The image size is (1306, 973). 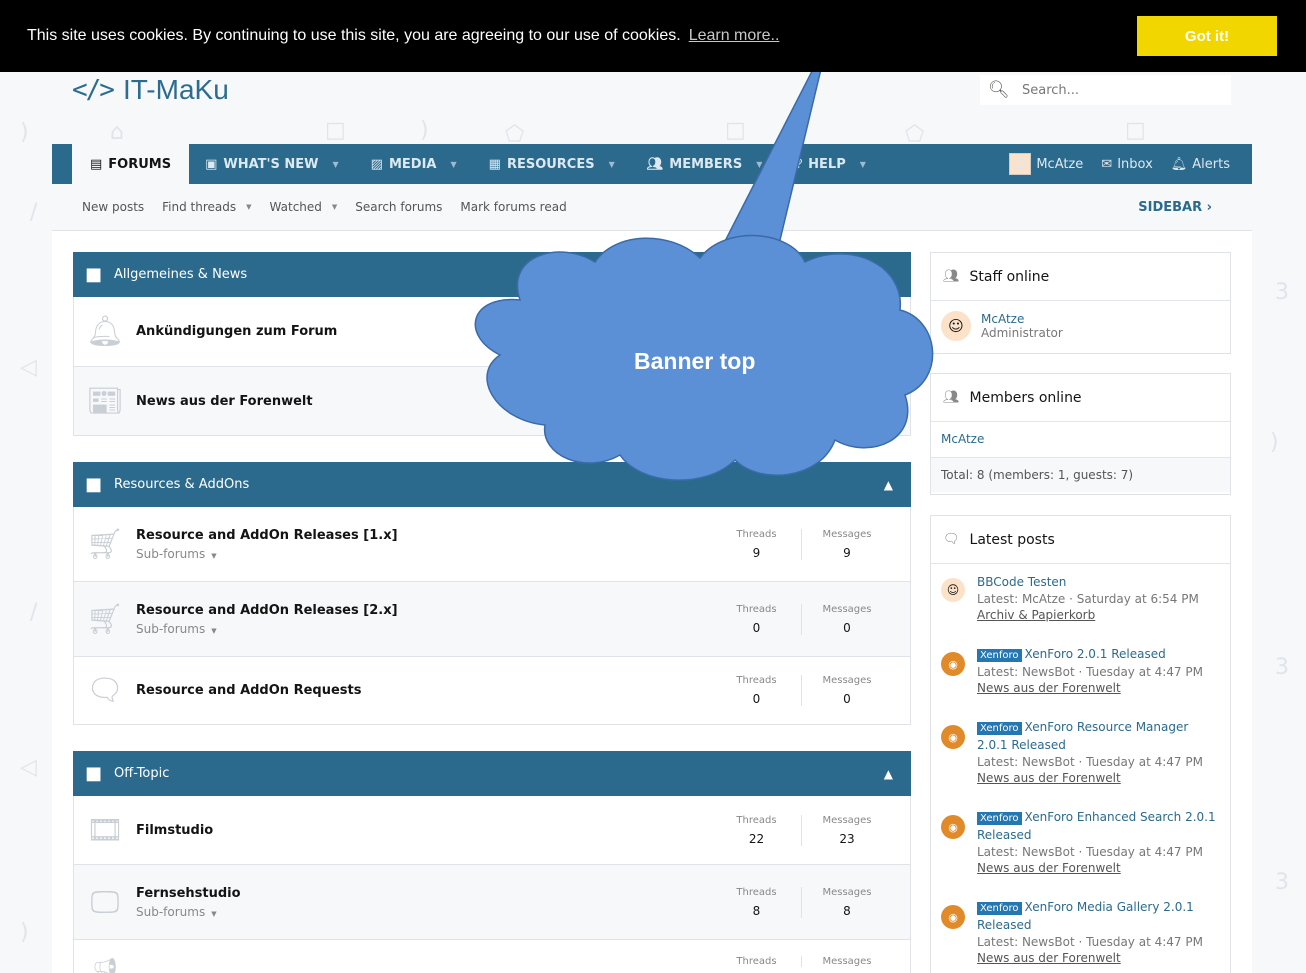 I want to click on threads-count: 0, so click(x=756, y=627).